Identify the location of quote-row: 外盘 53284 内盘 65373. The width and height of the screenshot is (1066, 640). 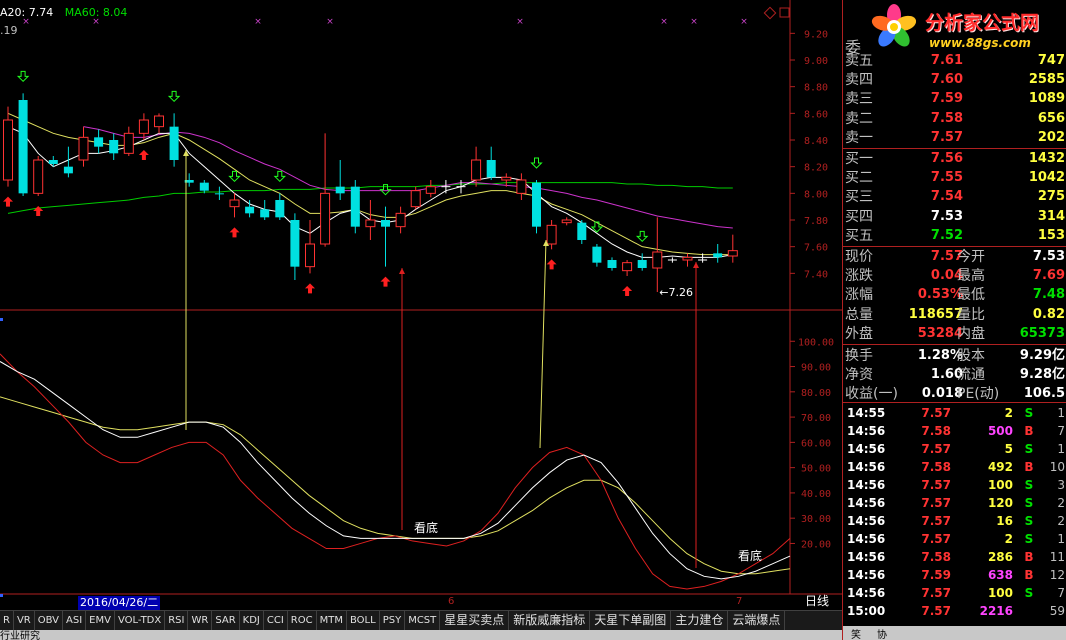
(954, 334).